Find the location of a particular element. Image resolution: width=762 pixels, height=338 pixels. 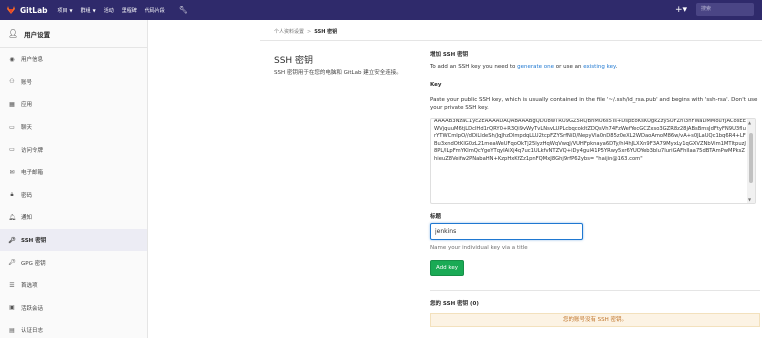

sidebar-title: 用户设置 is located at coordinates (37, 34).